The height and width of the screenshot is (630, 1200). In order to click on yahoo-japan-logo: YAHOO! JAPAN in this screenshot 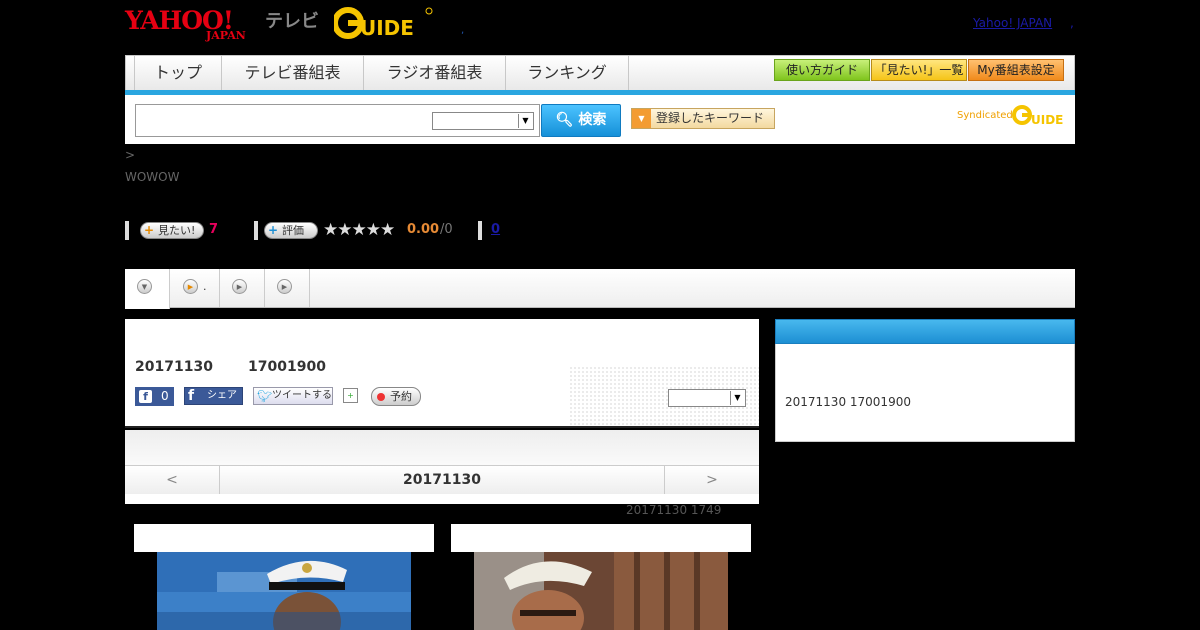, I will do `click(195, 24)`.